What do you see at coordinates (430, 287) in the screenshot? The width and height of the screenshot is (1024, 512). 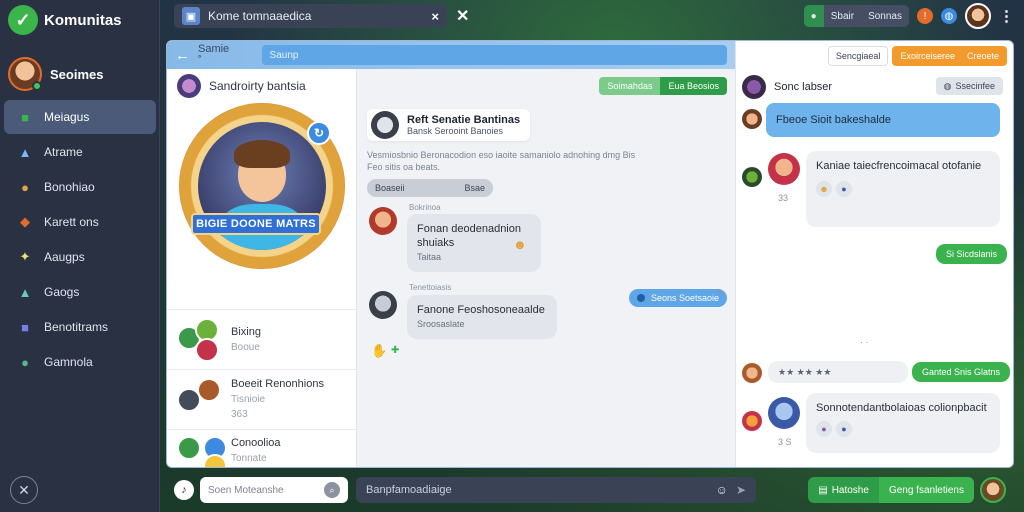 I see `message-meta: Tenettoiasis` at bounding box center [430, 287].